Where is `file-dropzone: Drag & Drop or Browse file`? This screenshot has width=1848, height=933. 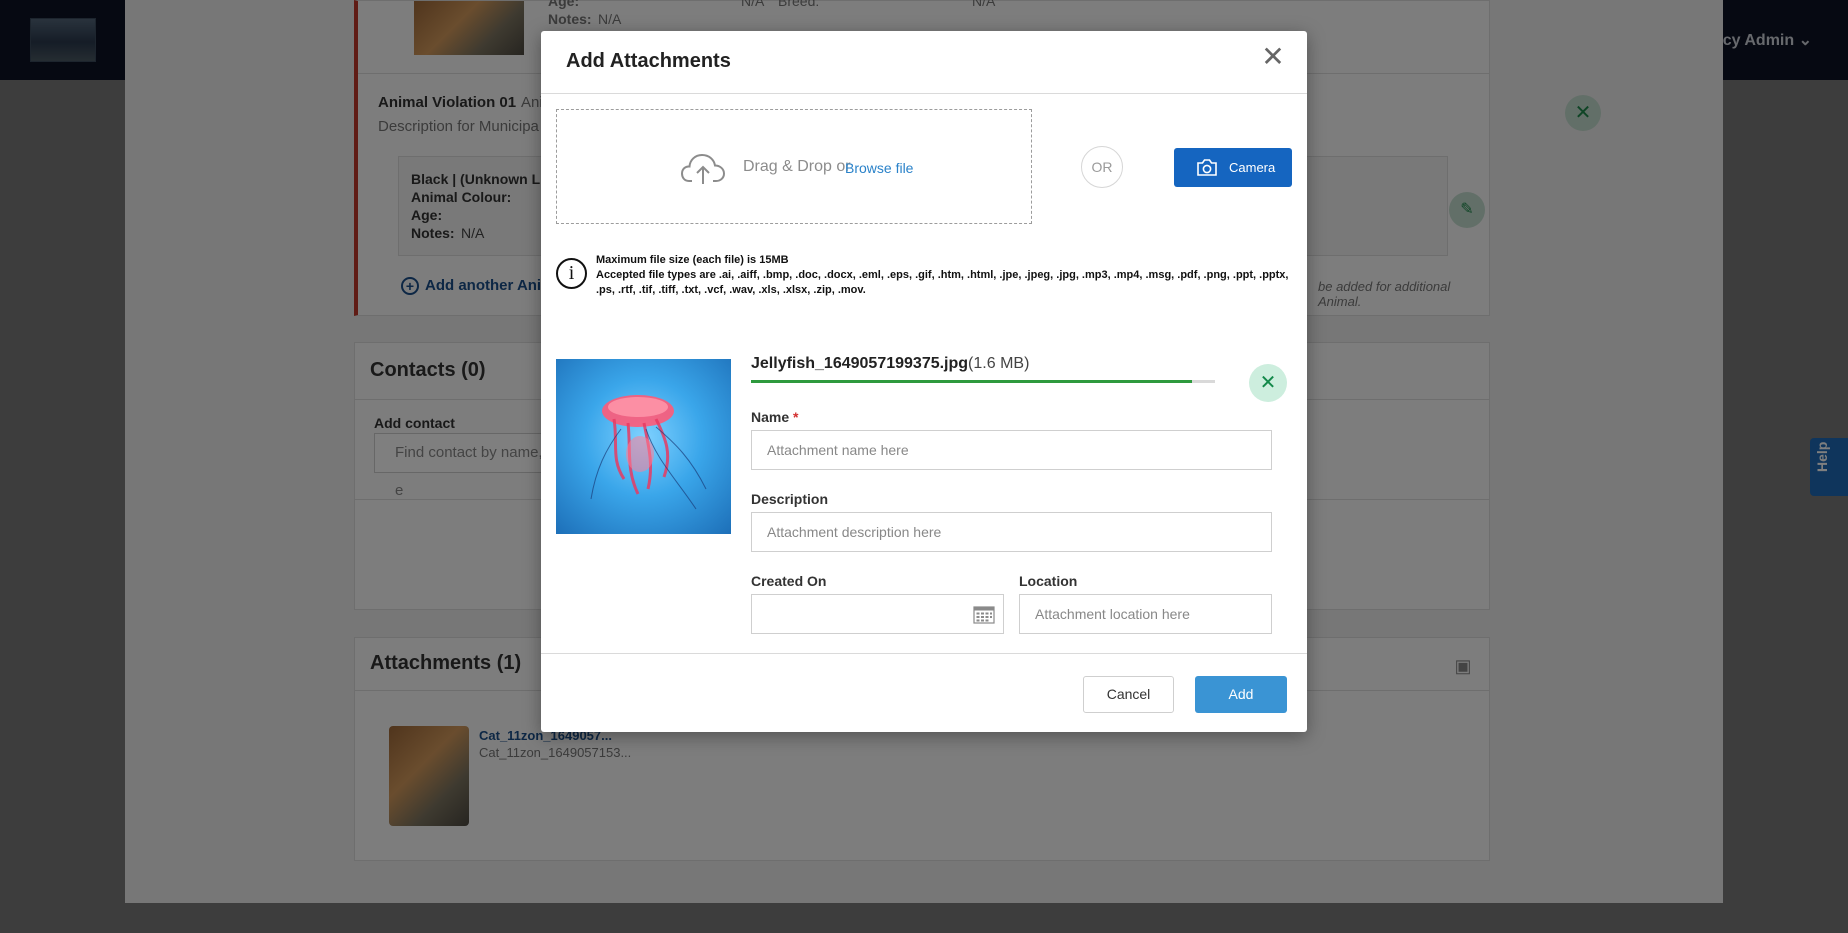 file-dropzone: Drag & Drop or Browse file is located at coordinates (794, 166).